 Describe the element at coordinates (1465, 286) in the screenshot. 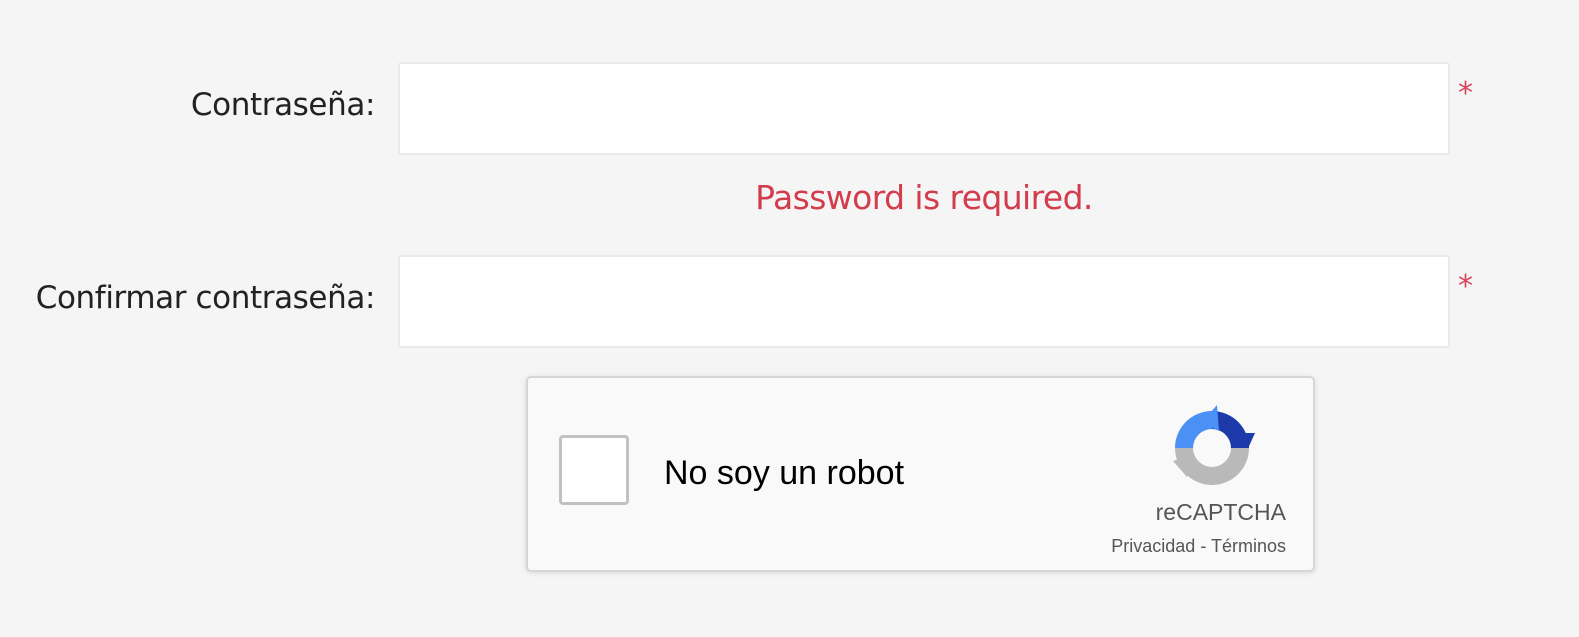

I see `confirm-password-required-mark: *` at that location.